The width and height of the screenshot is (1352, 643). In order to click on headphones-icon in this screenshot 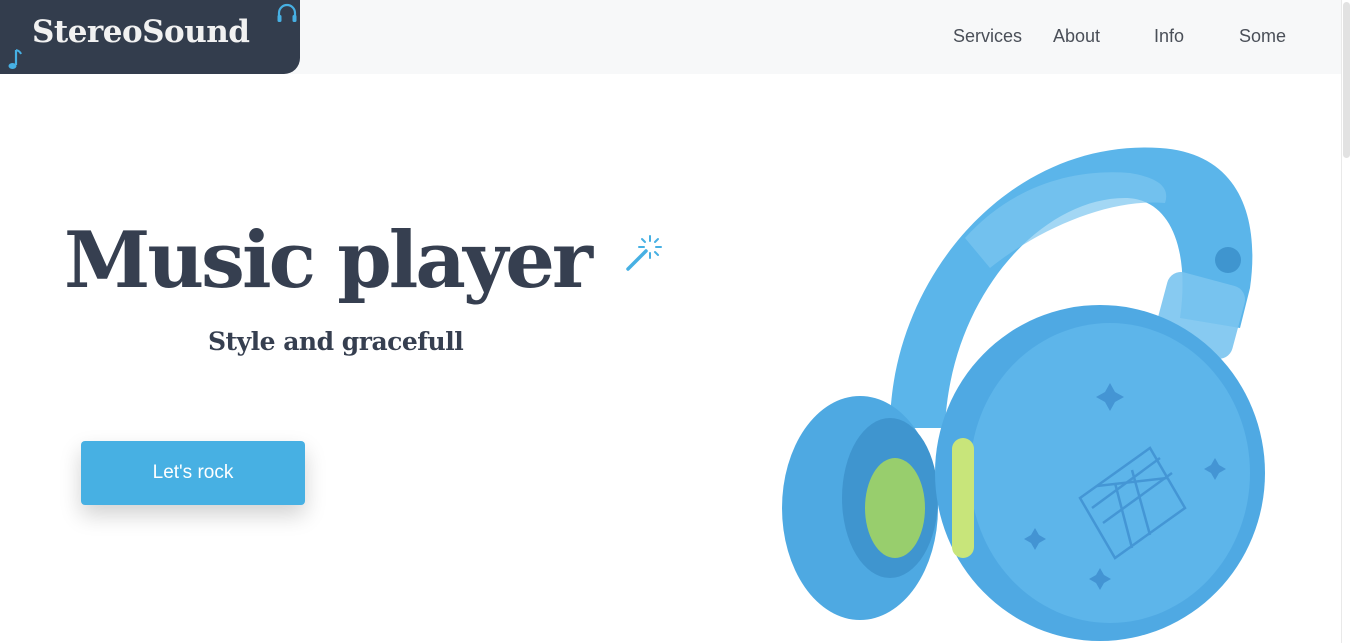, I will do `click(287, 12)`.